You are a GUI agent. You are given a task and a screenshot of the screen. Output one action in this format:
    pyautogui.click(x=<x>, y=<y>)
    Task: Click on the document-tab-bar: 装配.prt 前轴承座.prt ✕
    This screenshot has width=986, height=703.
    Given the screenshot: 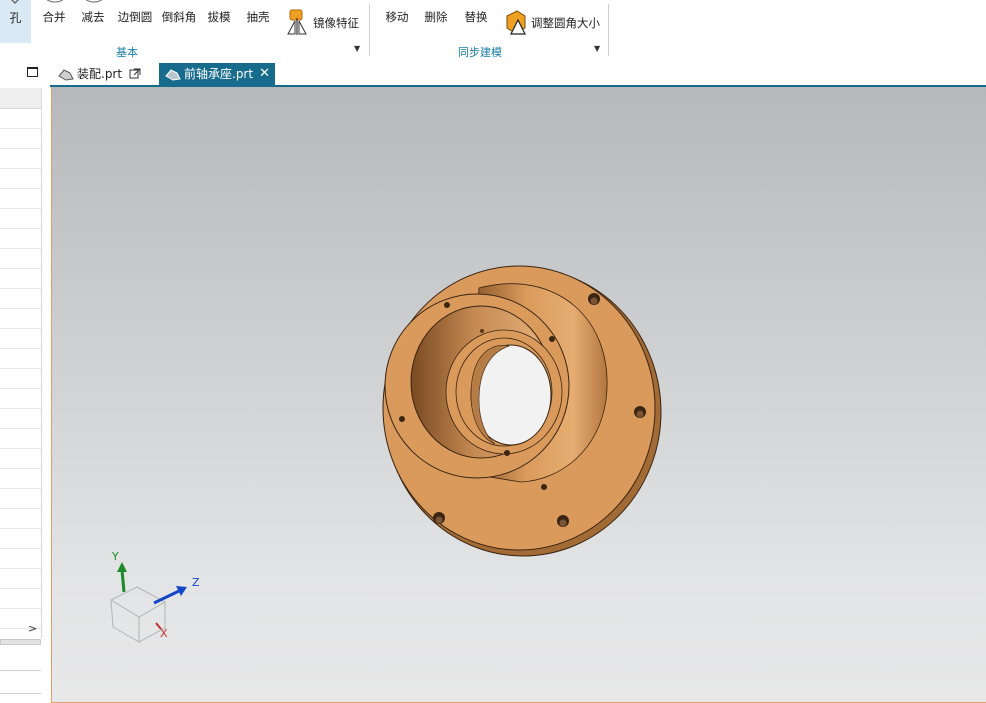 What is the action you would take?
    pyautogui.click(x=518, y=73)
    